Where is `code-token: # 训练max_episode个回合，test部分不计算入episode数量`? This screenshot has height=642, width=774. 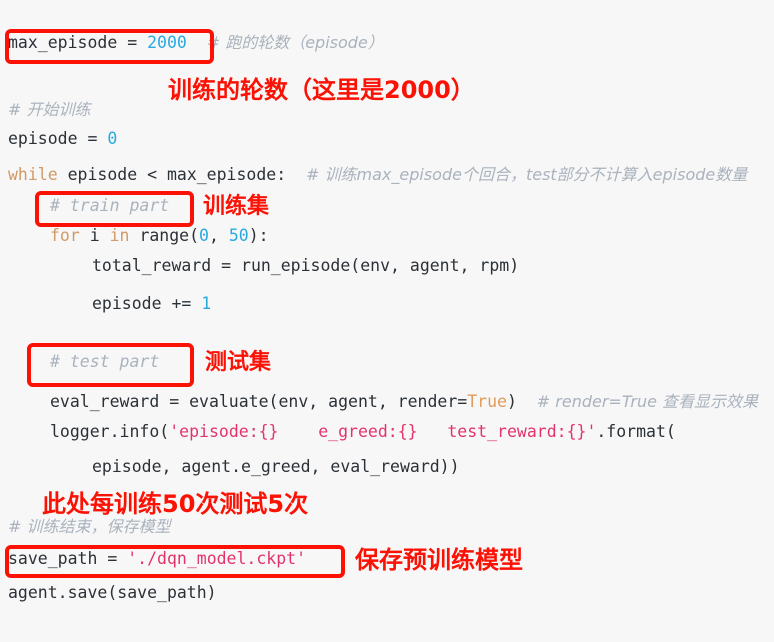 code-token: # 训练max_episode个回合，test部分不计算入episode数量 is located at coordinates (527, 174).